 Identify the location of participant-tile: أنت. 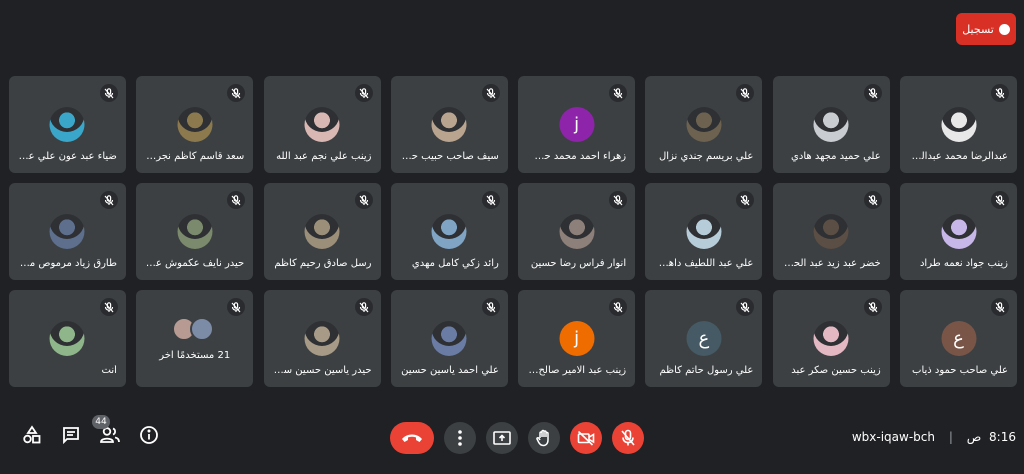
(67, 338).